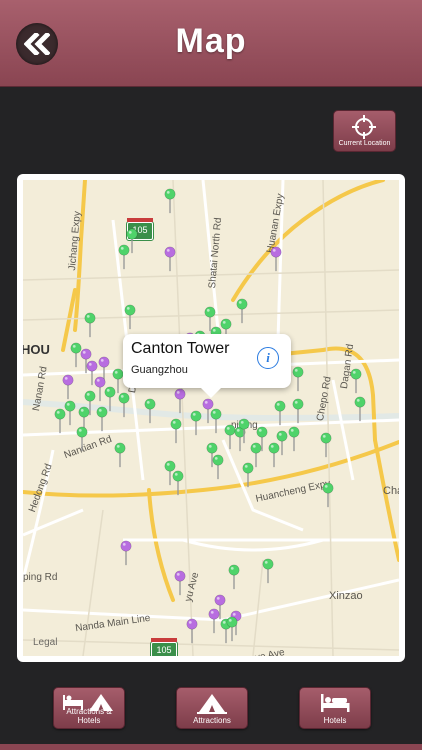  I want to click on page-title: Map, so click(211, 41).